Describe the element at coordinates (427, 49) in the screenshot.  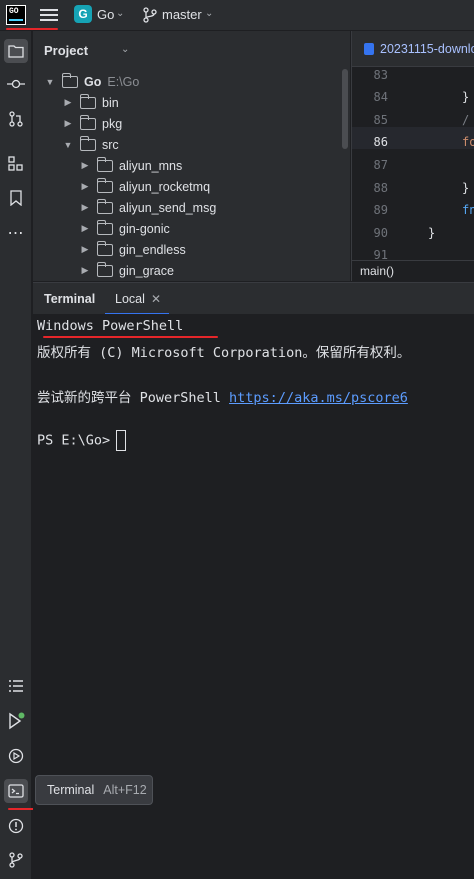
I see `editor-tab-label: 20231115-downlo` at that location.